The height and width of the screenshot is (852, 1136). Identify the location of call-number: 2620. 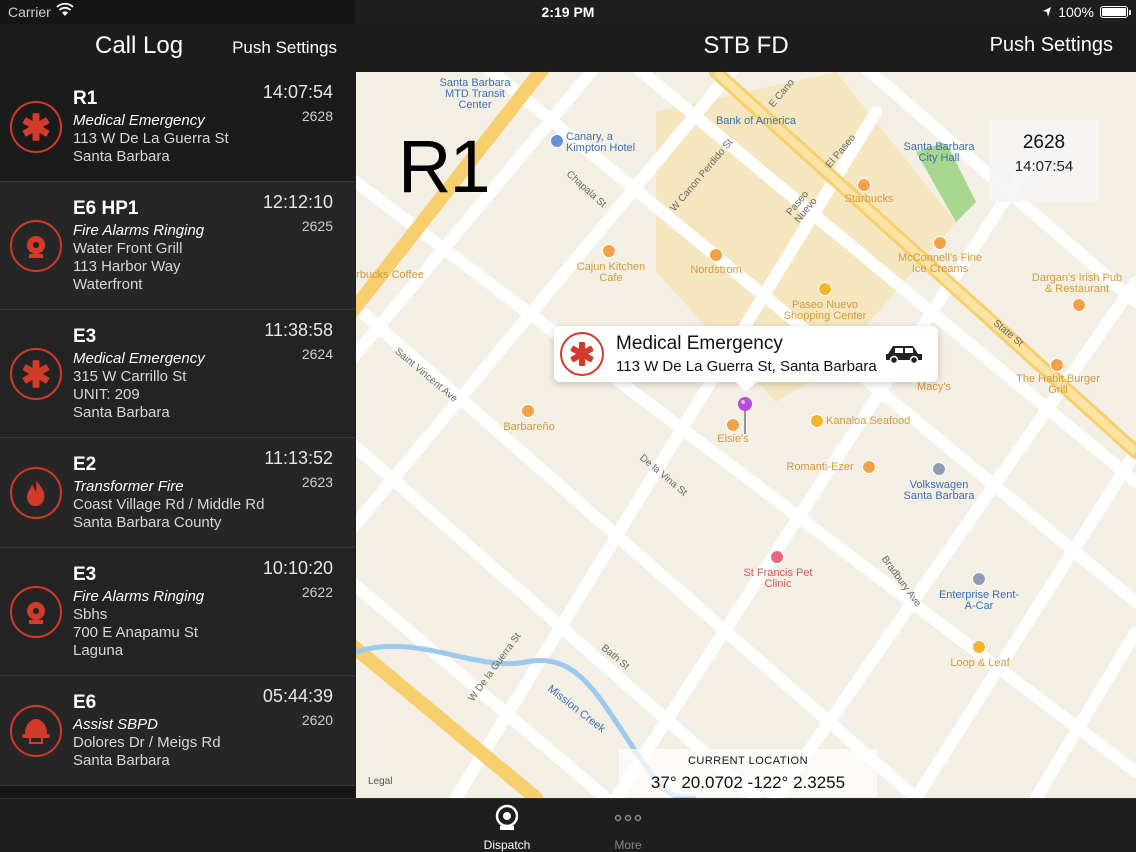
(317, 720).